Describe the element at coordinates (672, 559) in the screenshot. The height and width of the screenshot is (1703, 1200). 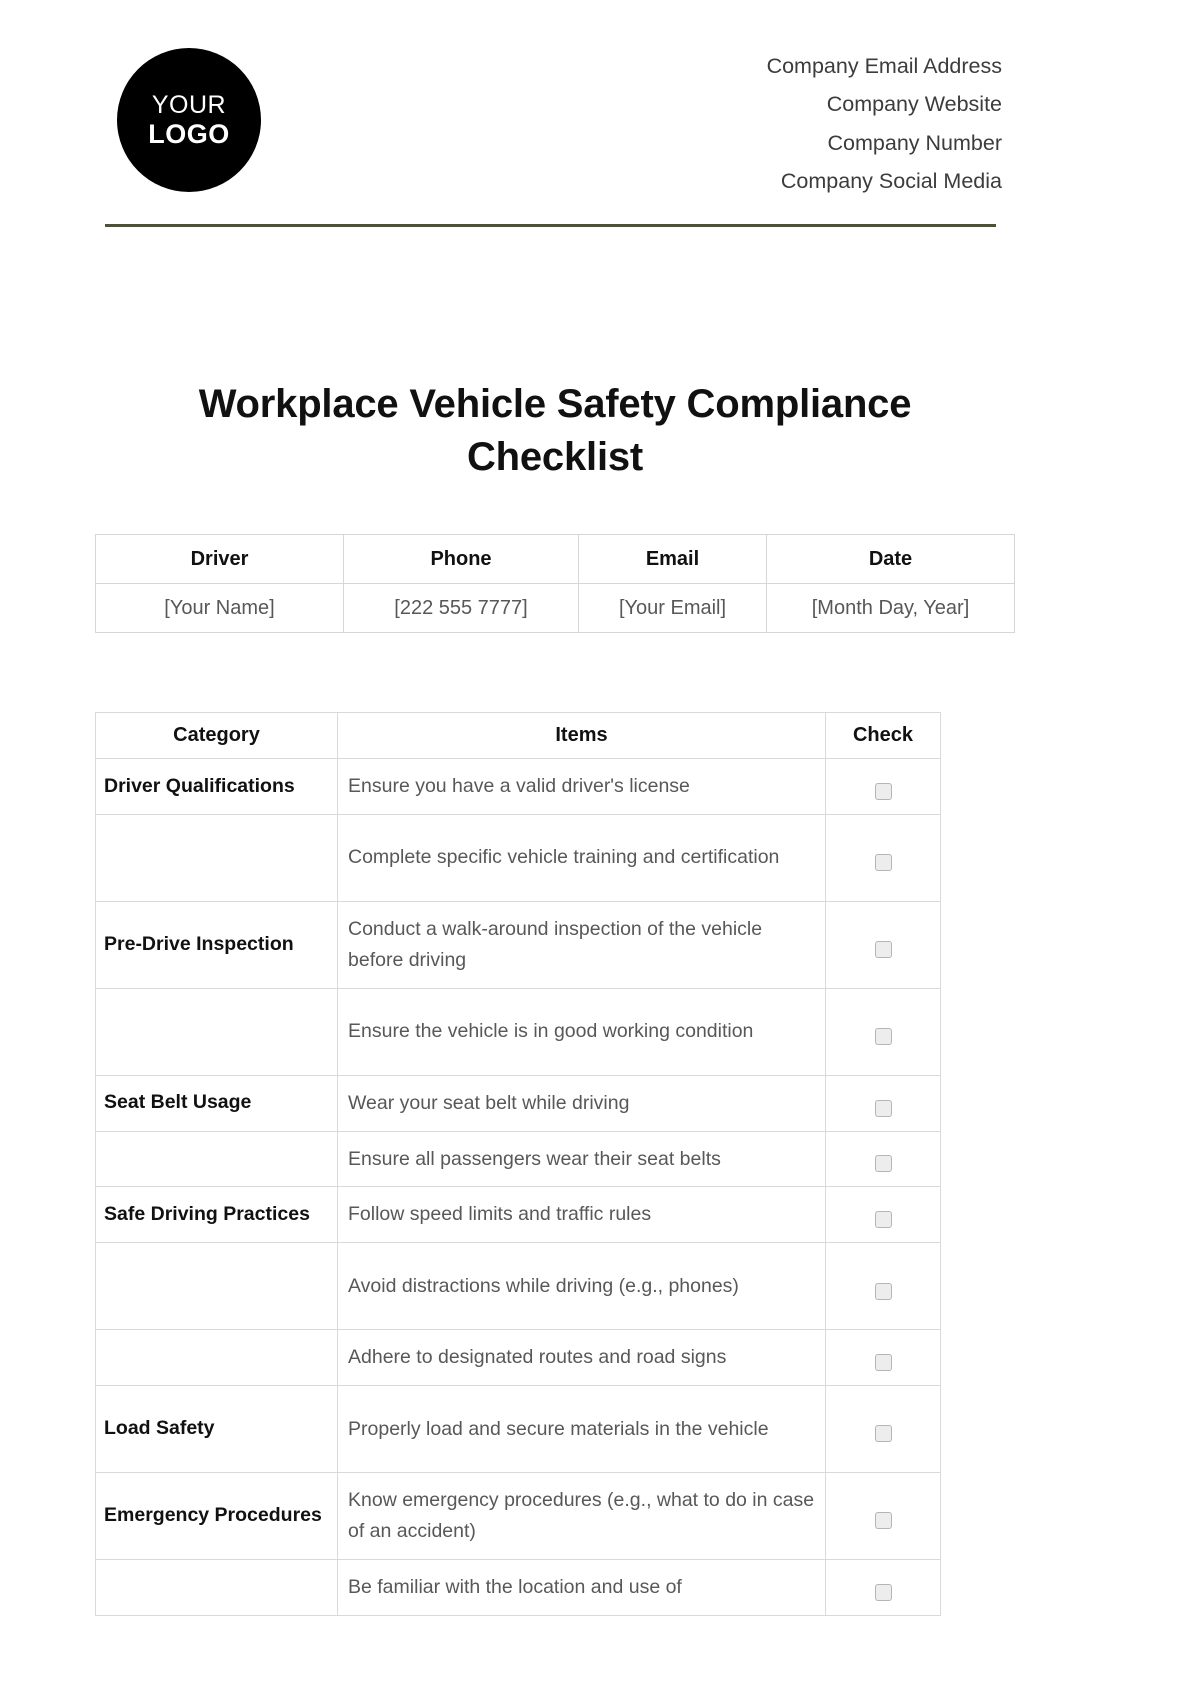
I see `info-header-email: Email` at that location.